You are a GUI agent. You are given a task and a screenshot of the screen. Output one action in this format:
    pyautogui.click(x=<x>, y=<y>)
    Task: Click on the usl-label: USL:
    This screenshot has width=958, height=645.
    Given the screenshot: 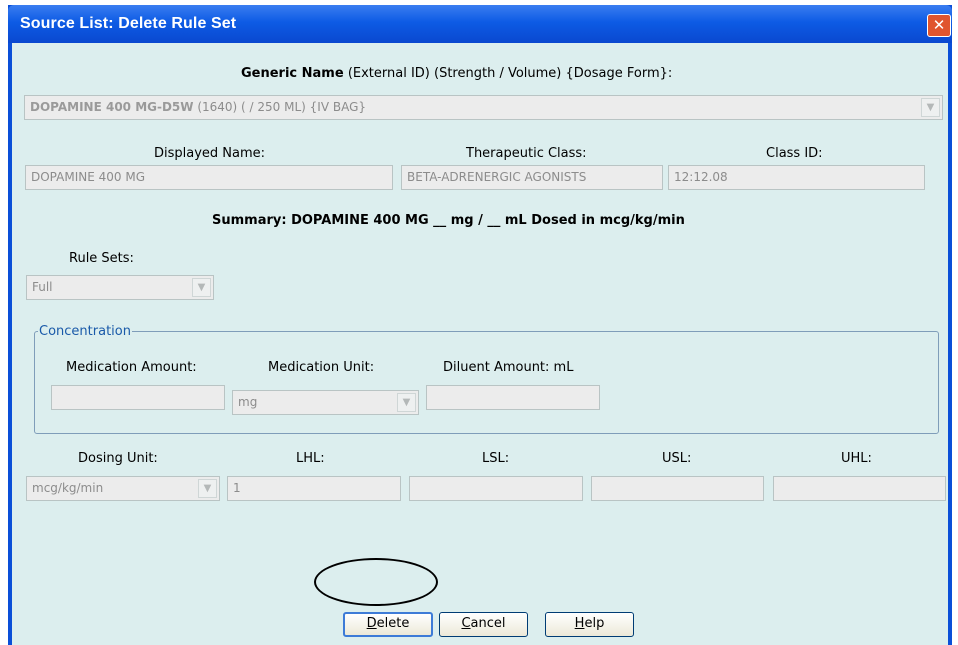 What is the action you would take?
    pyautogui.click(x=677, y=458)
    